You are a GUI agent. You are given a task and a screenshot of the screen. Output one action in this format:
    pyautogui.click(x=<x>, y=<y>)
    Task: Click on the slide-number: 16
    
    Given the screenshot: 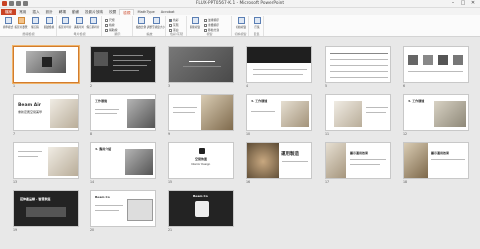 What is the action you would take?
    pyautogui.click(x=248, y=182)
    